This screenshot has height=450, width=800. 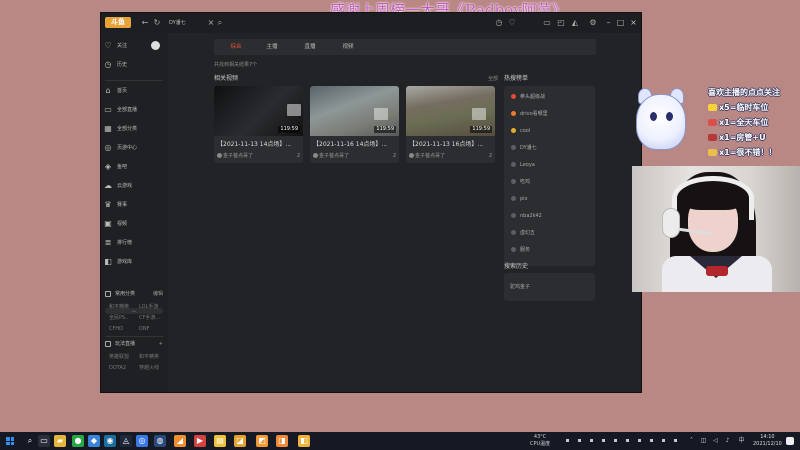 What do you see at coordinates (304, 441) in the screenshot?
I see `app-icon: ◧` at bounding box center [304, 441].